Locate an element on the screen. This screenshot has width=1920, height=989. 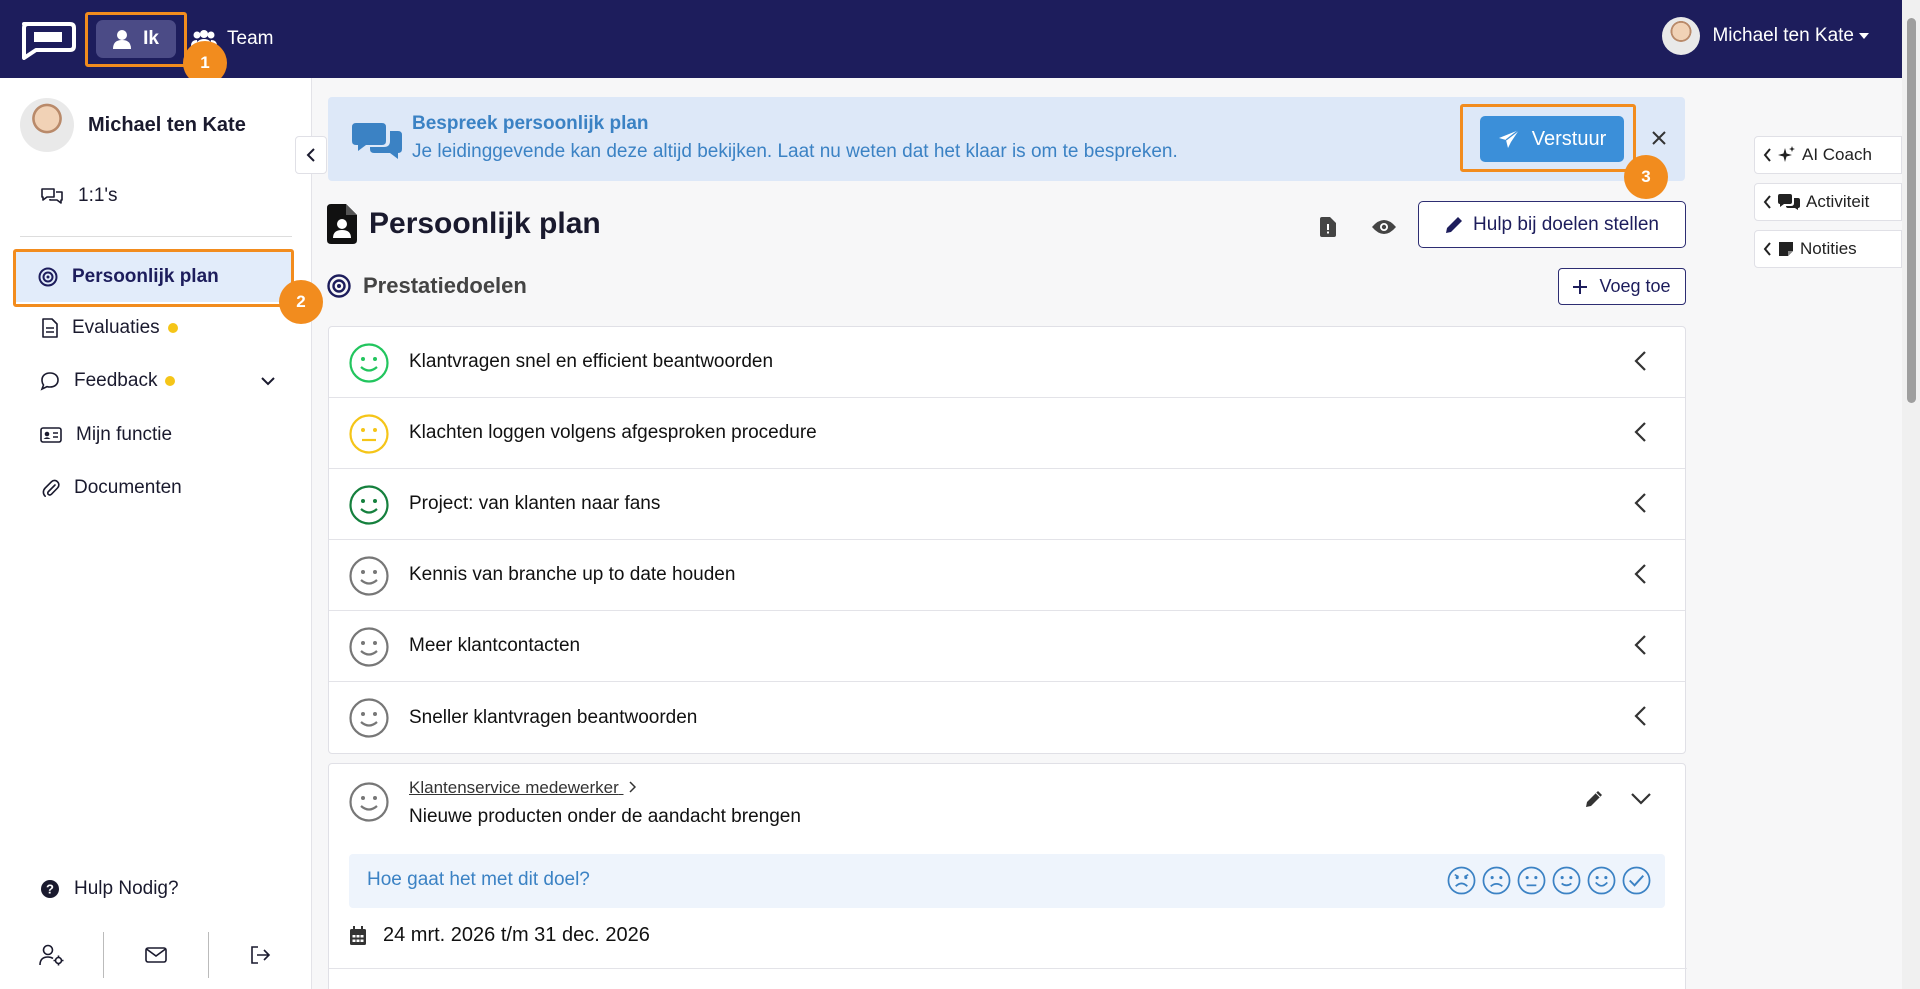
sidebar-item-label: Persoonlijk plan is located at coordinates (145, 276).